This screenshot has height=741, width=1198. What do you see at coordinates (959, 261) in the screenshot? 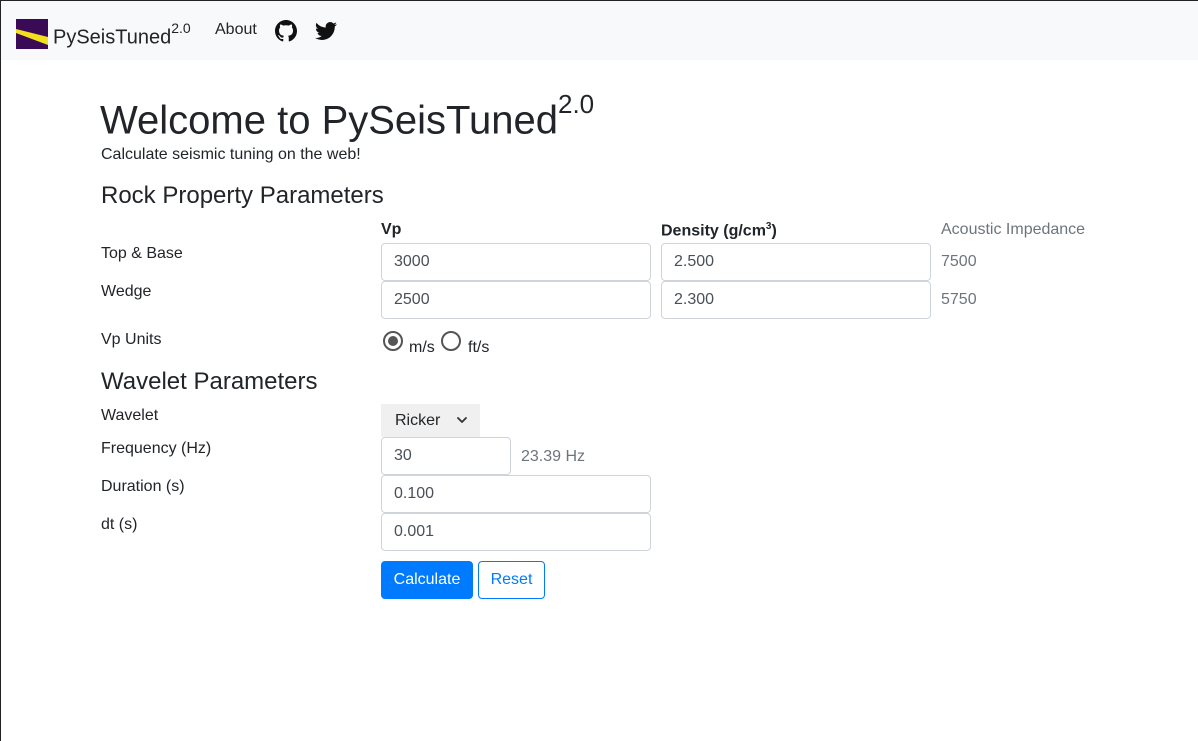
I see `top-base-impedance-value: 7500` at bounding box center [959, 261].